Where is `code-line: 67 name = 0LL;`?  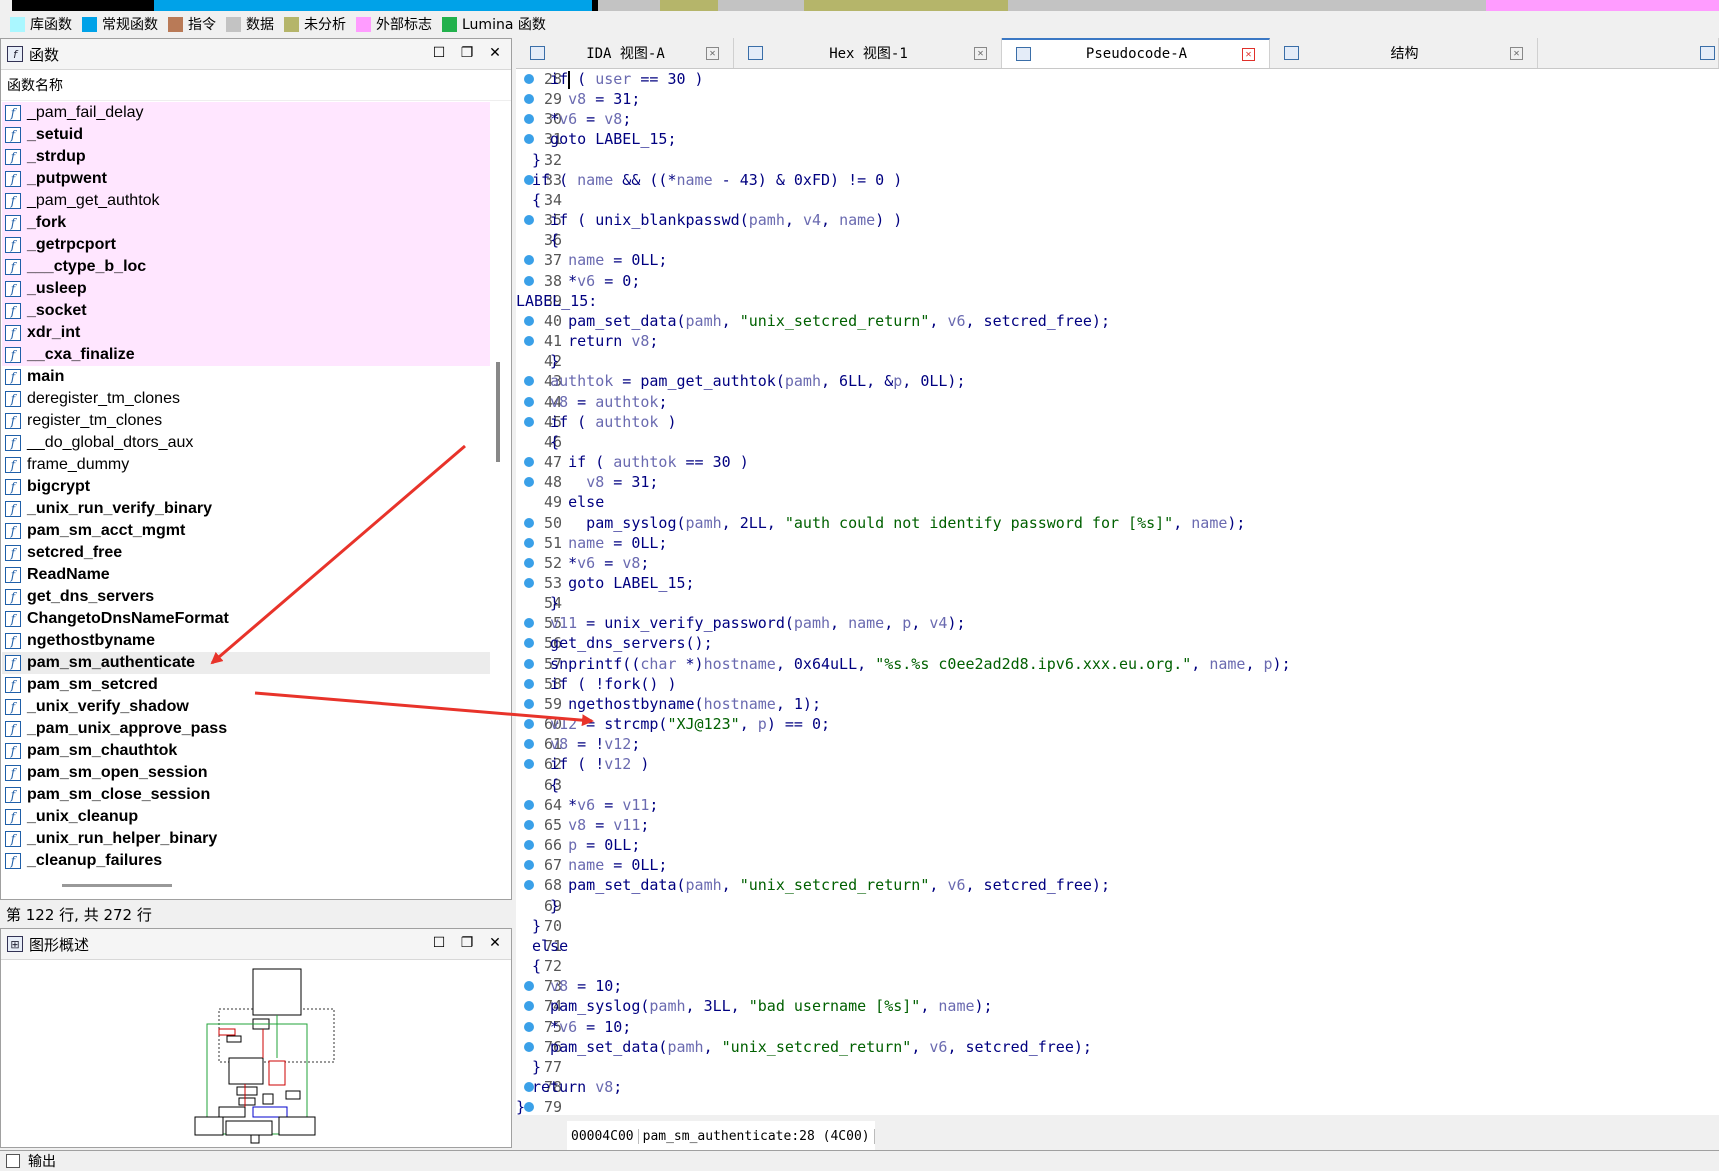 code-line: 67 name = 0LL; is located at coordinates (1117, 865).